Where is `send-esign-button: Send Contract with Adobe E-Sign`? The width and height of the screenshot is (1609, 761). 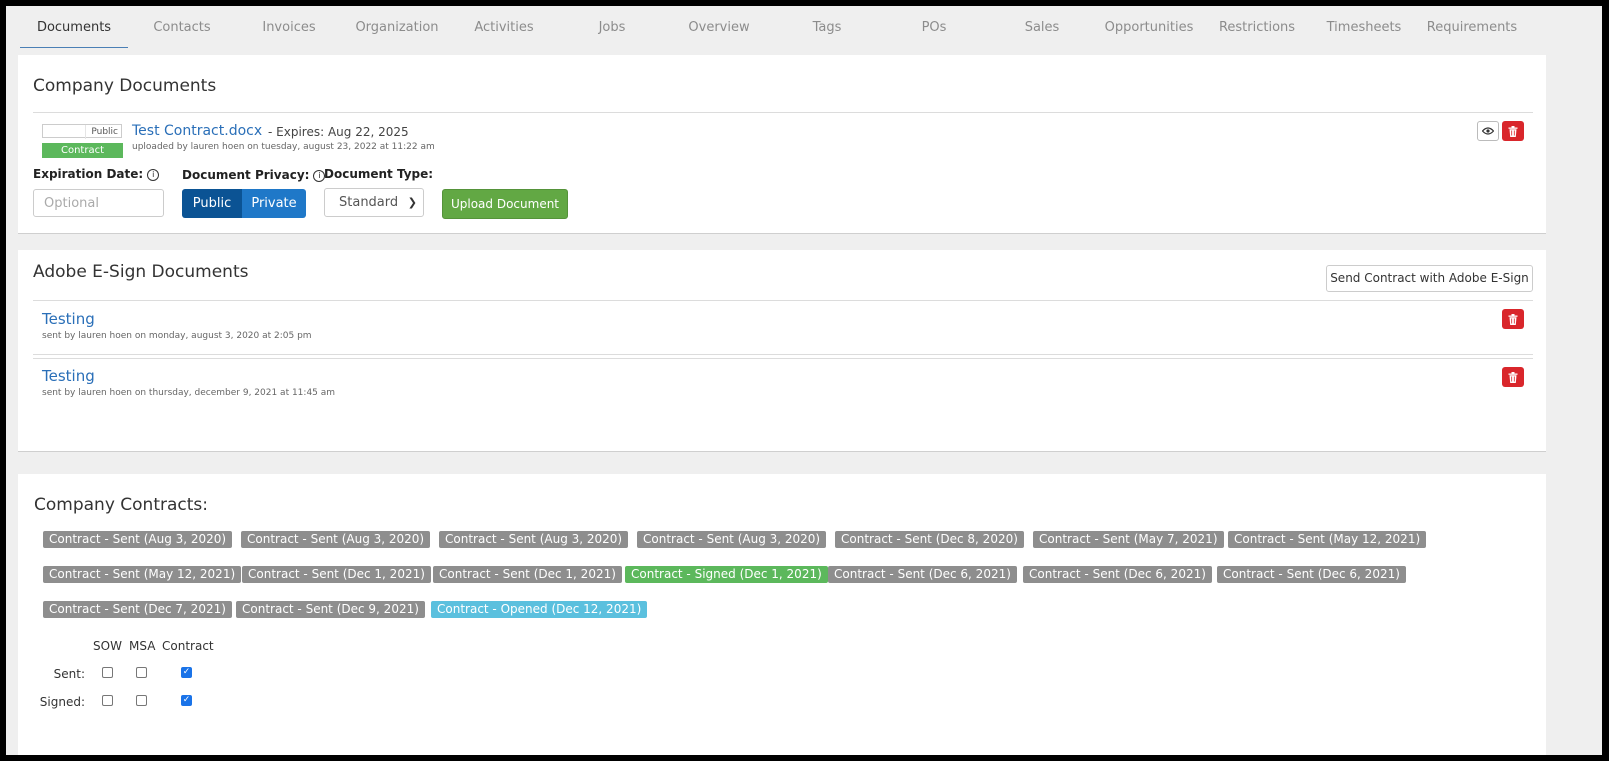
send-esign-button: Send Contract with Adobe E-Sign is located at coordinates (1429, 278).